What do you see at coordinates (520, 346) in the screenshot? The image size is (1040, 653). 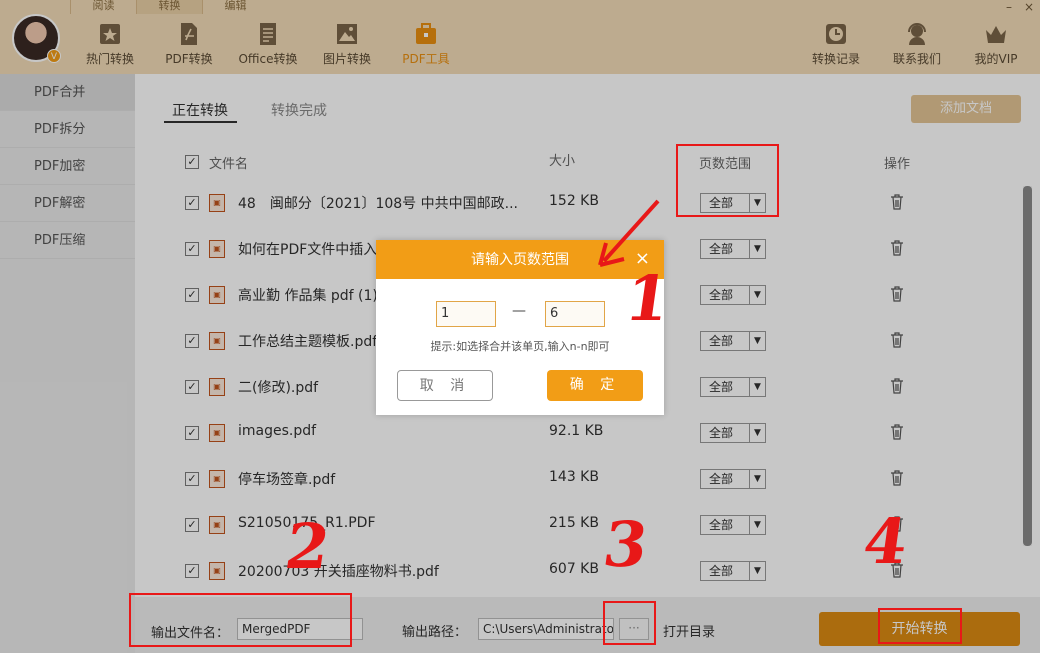 I see `dialog-hint: 提示:如选择合并该单页,输入n-n即可` at bounding box center [520, 346].